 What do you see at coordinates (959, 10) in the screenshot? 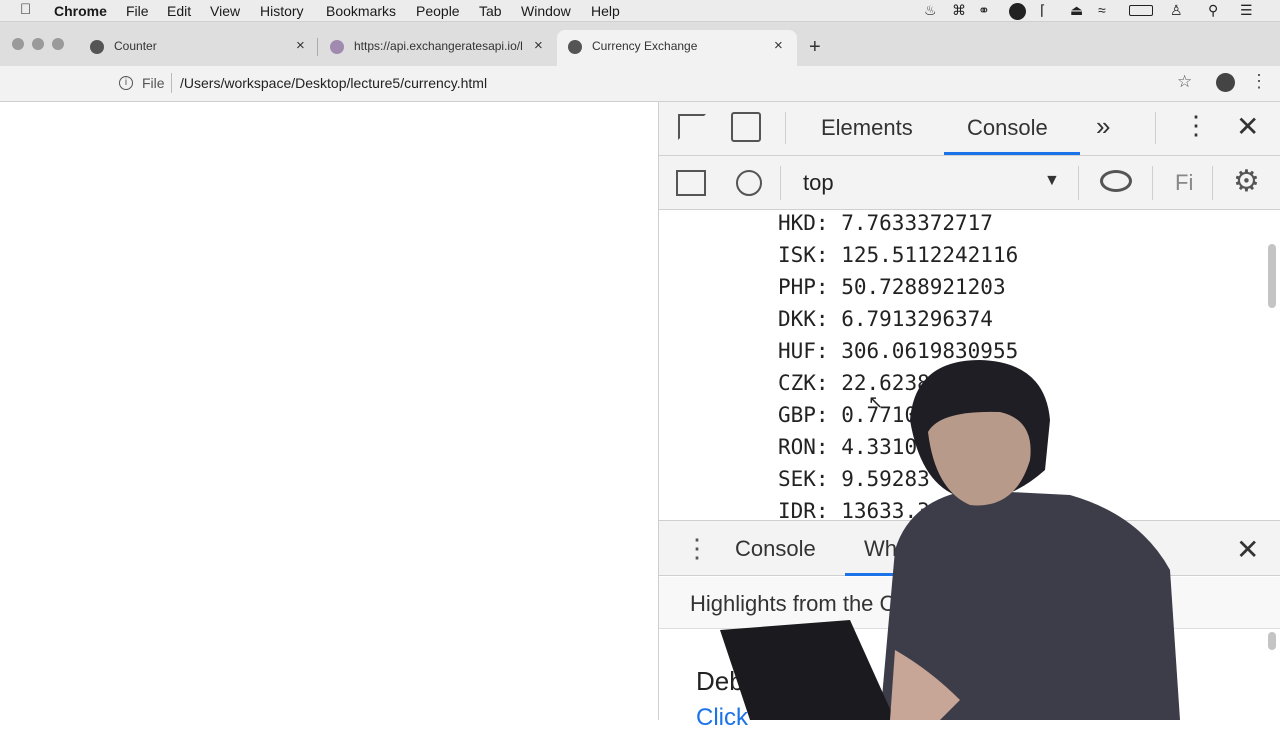
I see `command-icon: ⌘` at bounding box center [959, 10].